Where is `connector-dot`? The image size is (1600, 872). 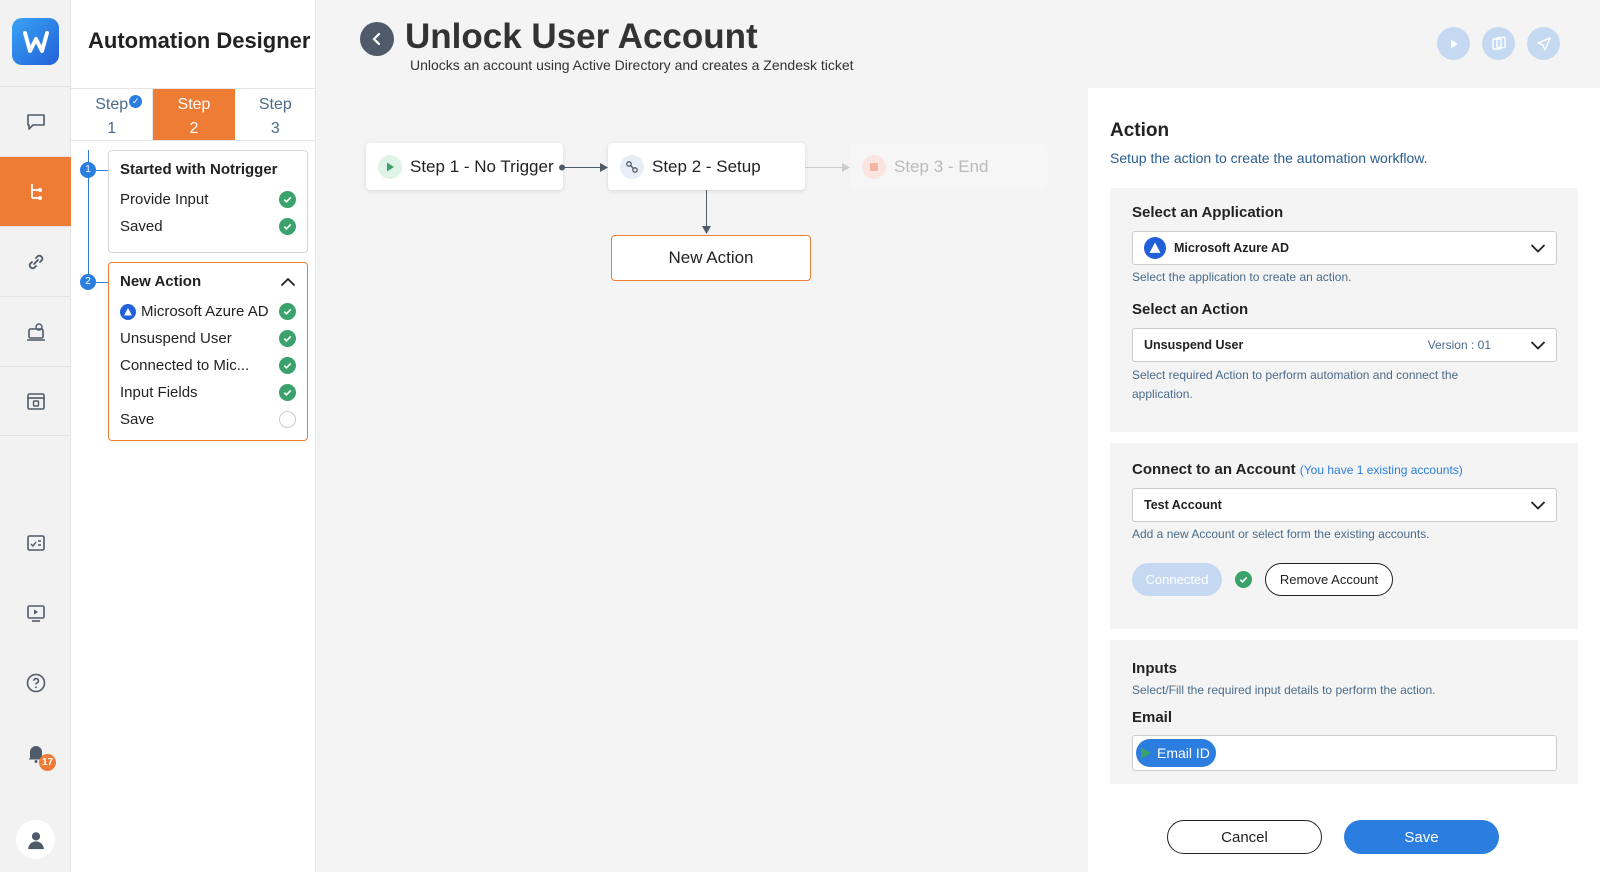
connector-dot is located at coordinates (562, 167).